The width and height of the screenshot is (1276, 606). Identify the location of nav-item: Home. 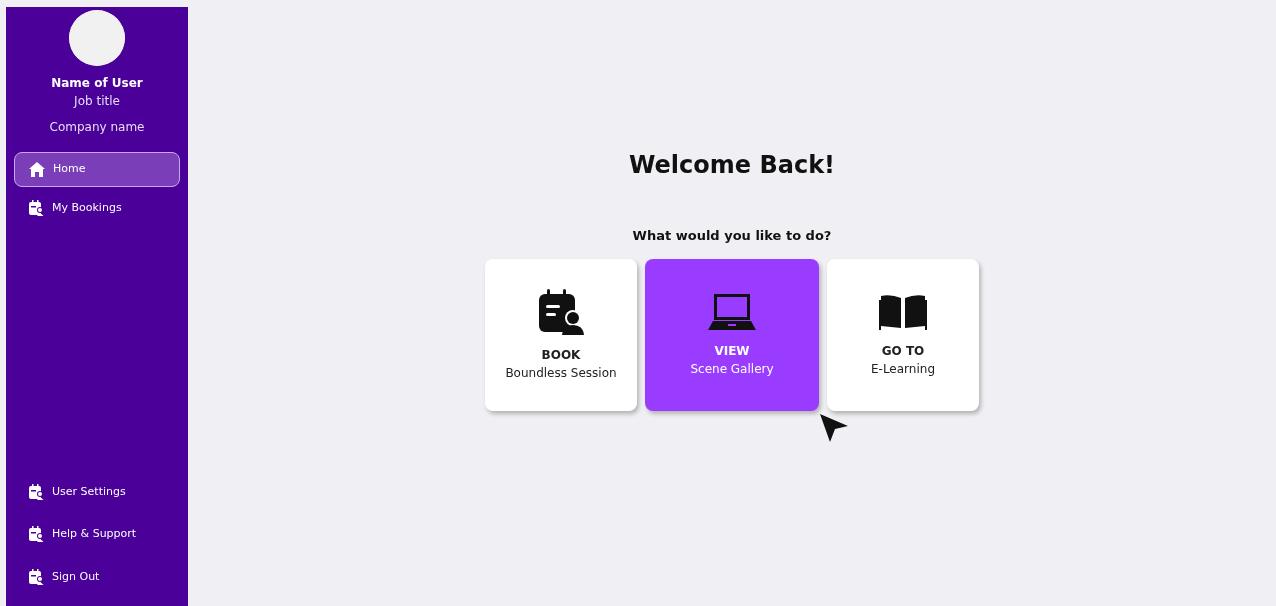
(97, 169).